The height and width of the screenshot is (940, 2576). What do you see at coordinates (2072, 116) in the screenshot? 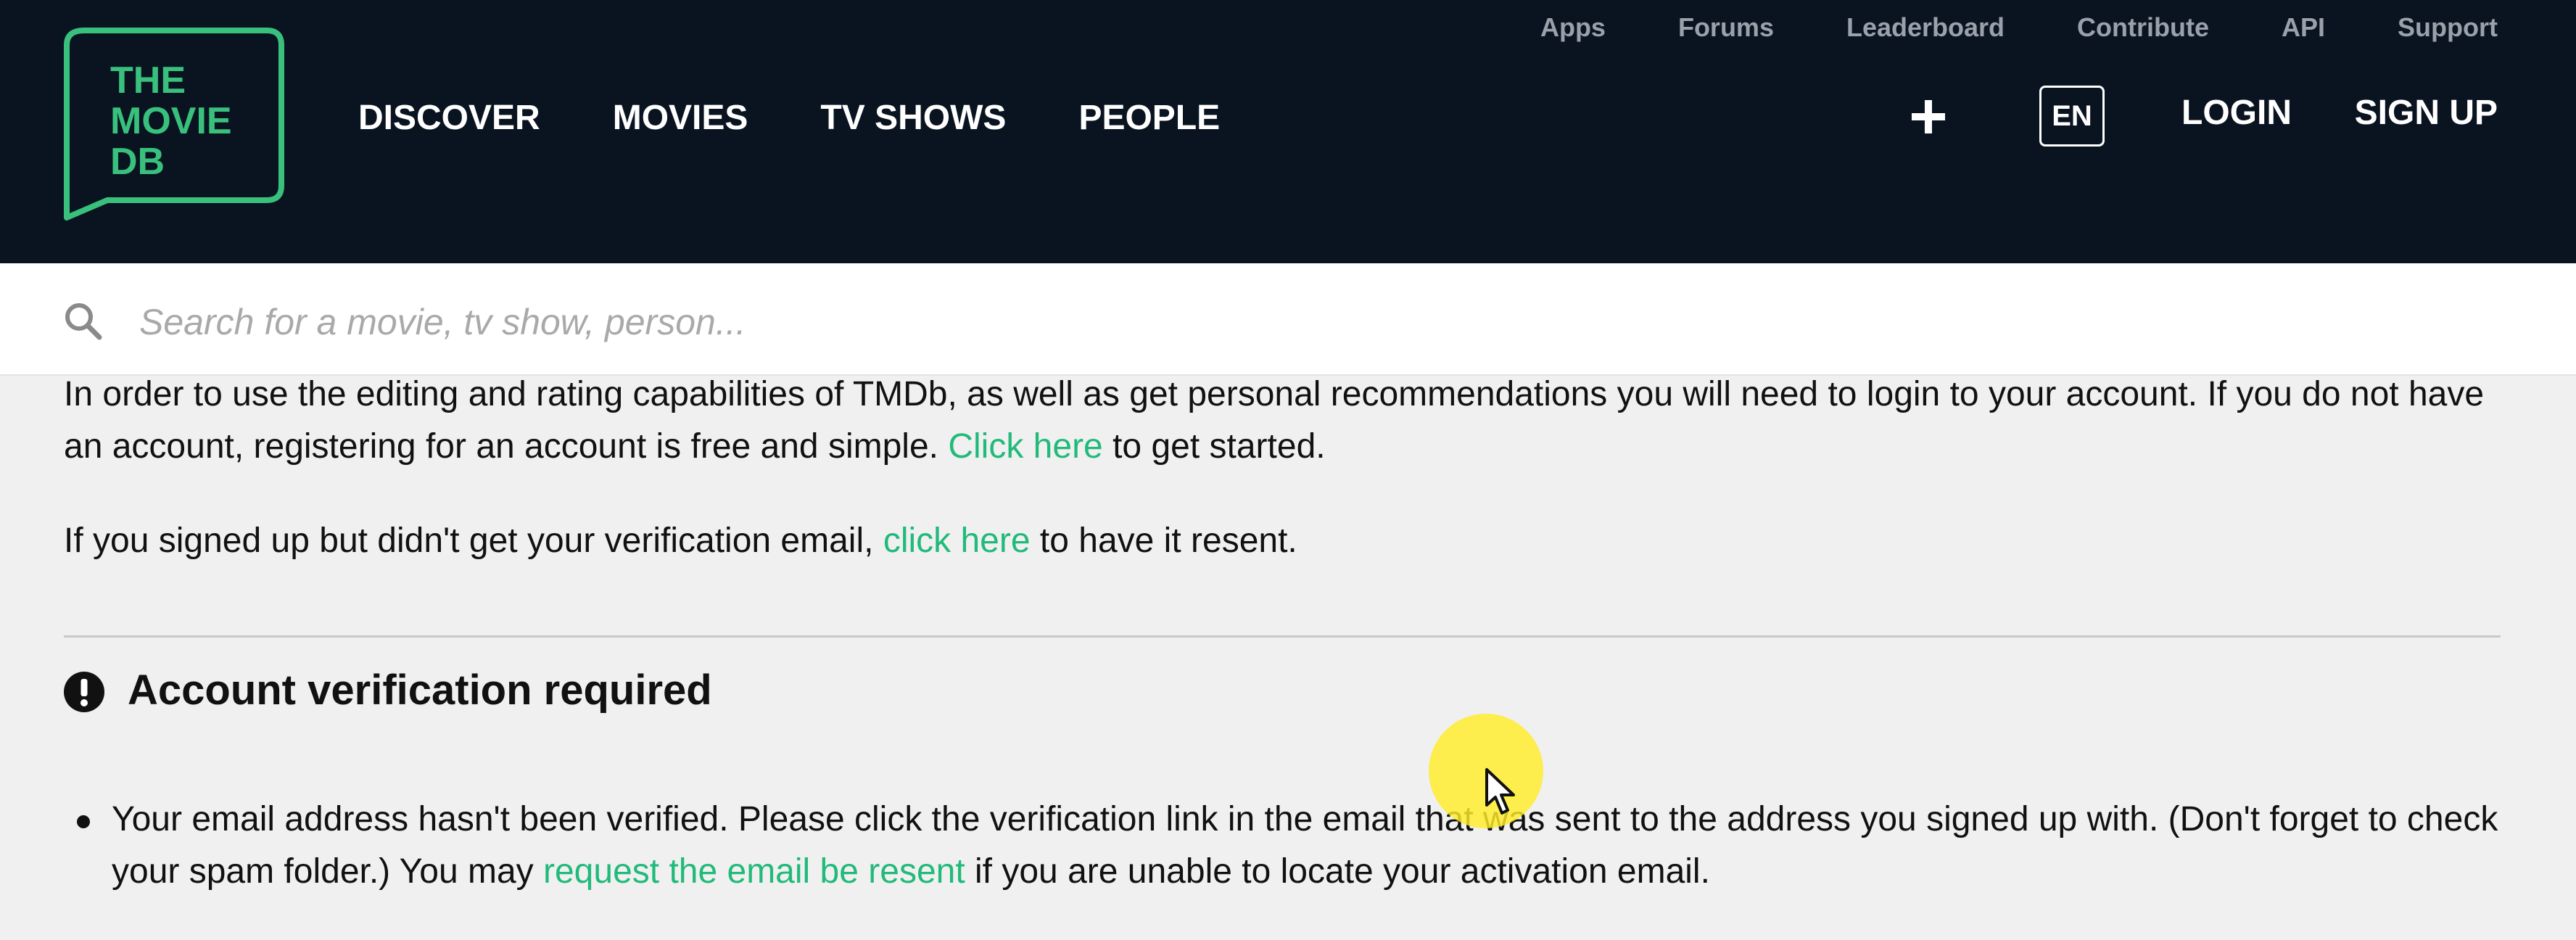
I see `language-selector: EN` at bounding box center [2072, 116].